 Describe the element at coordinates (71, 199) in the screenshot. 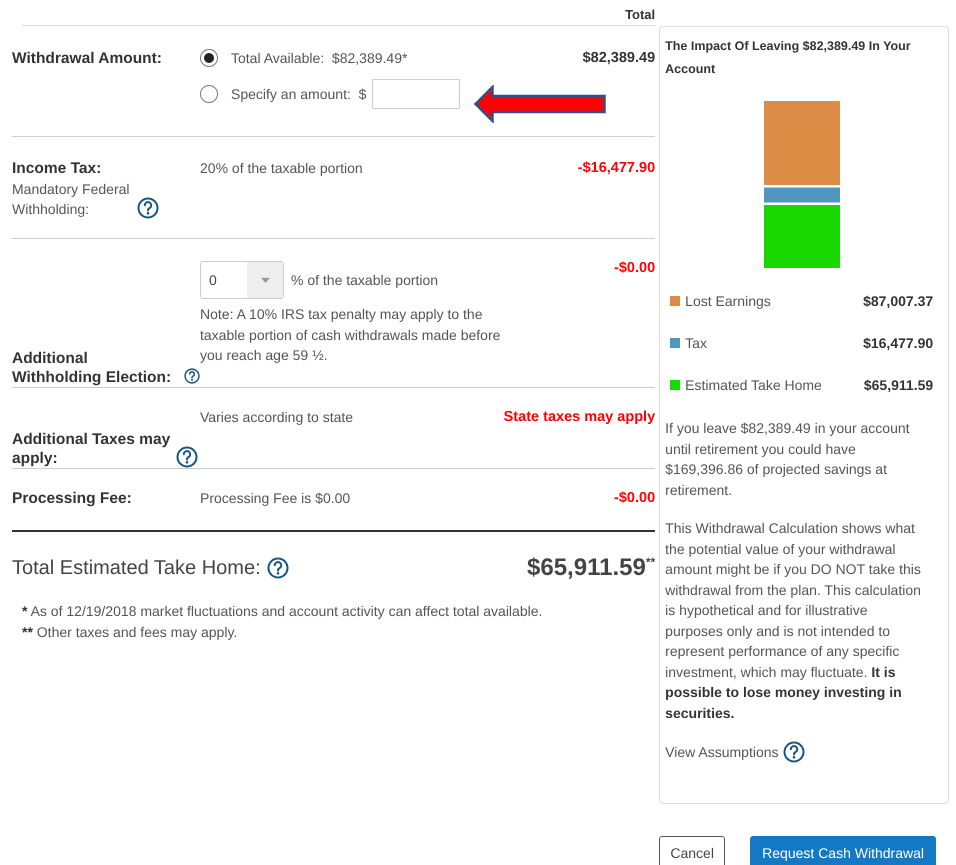

I see `row-sublabel: Mandatory Federal Withholding:` at that location.